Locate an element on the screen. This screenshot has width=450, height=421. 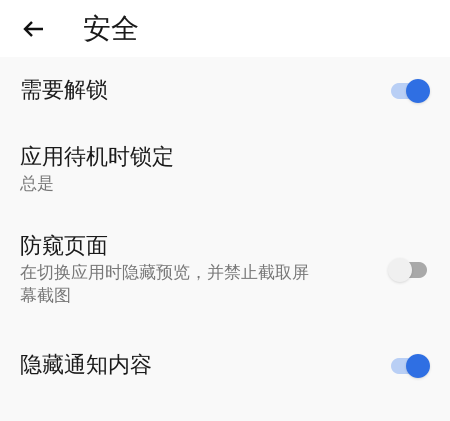
page-title: 安全 is located at coordinates (111, 28).